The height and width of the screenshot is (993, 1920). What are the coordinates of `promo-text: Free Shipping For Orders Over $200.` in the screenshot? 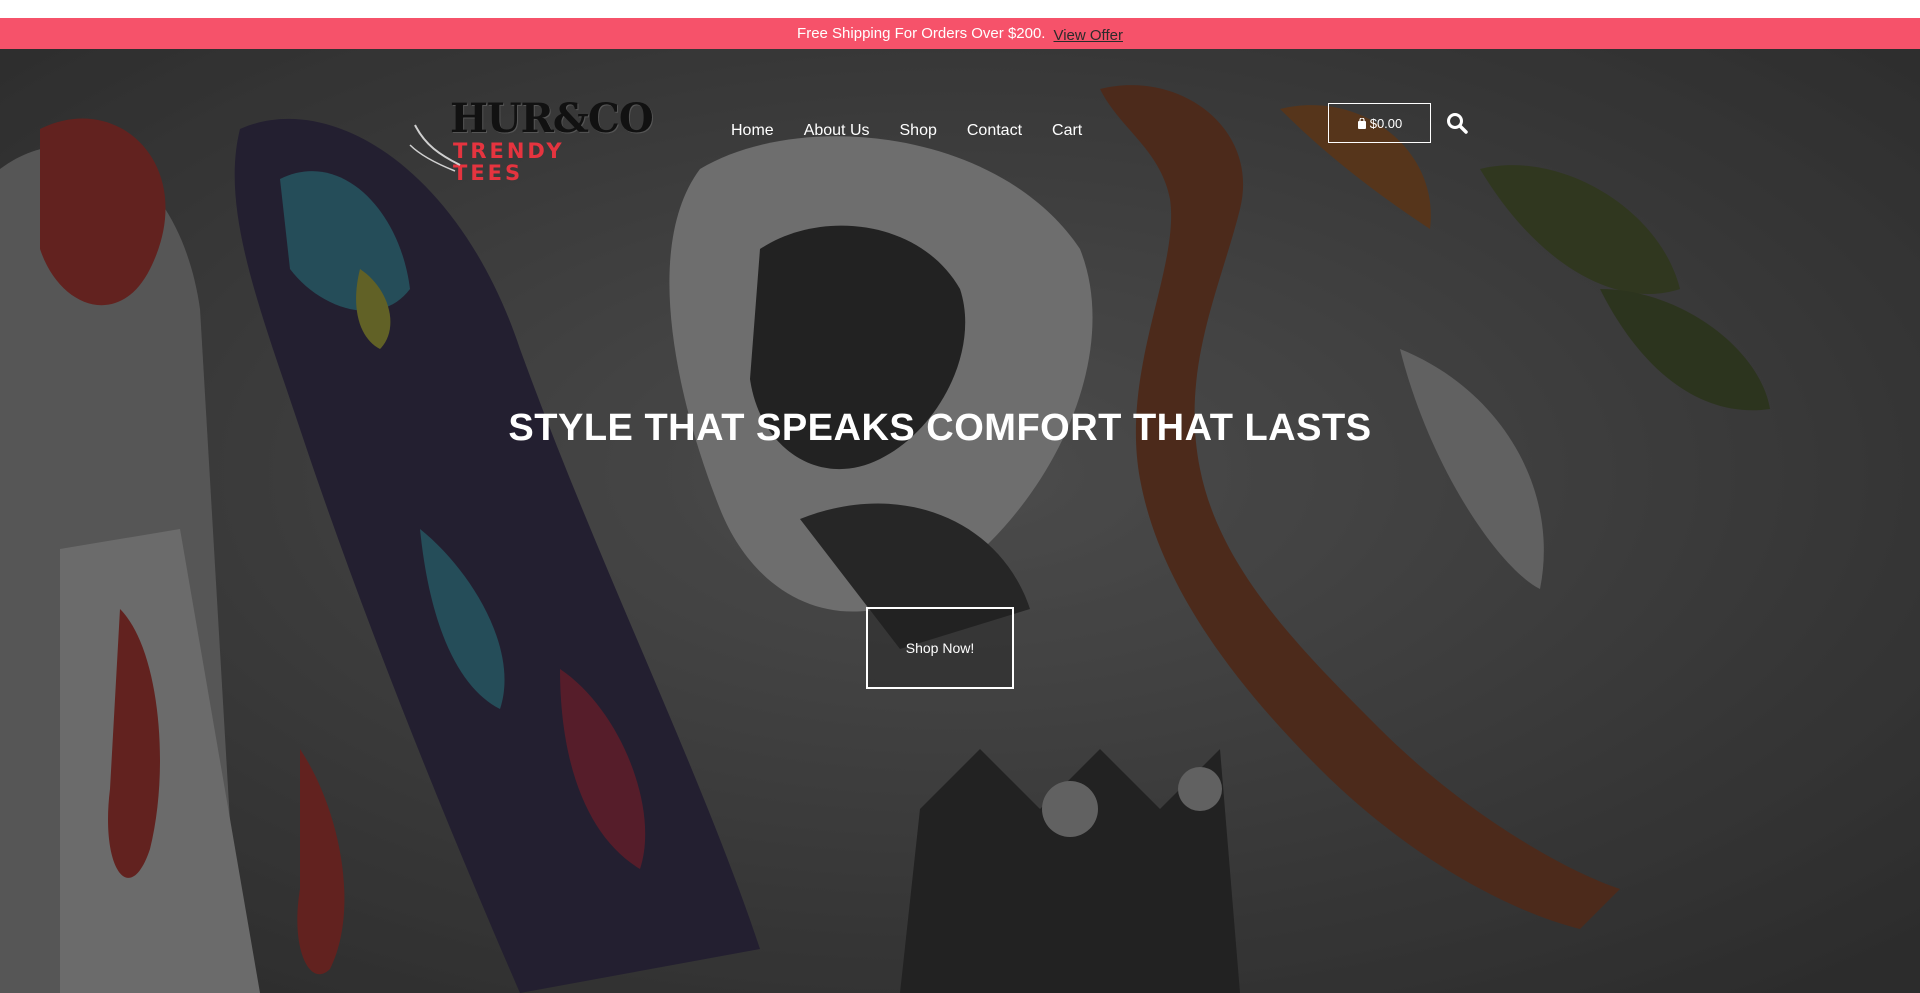 It's located at (921, 33).